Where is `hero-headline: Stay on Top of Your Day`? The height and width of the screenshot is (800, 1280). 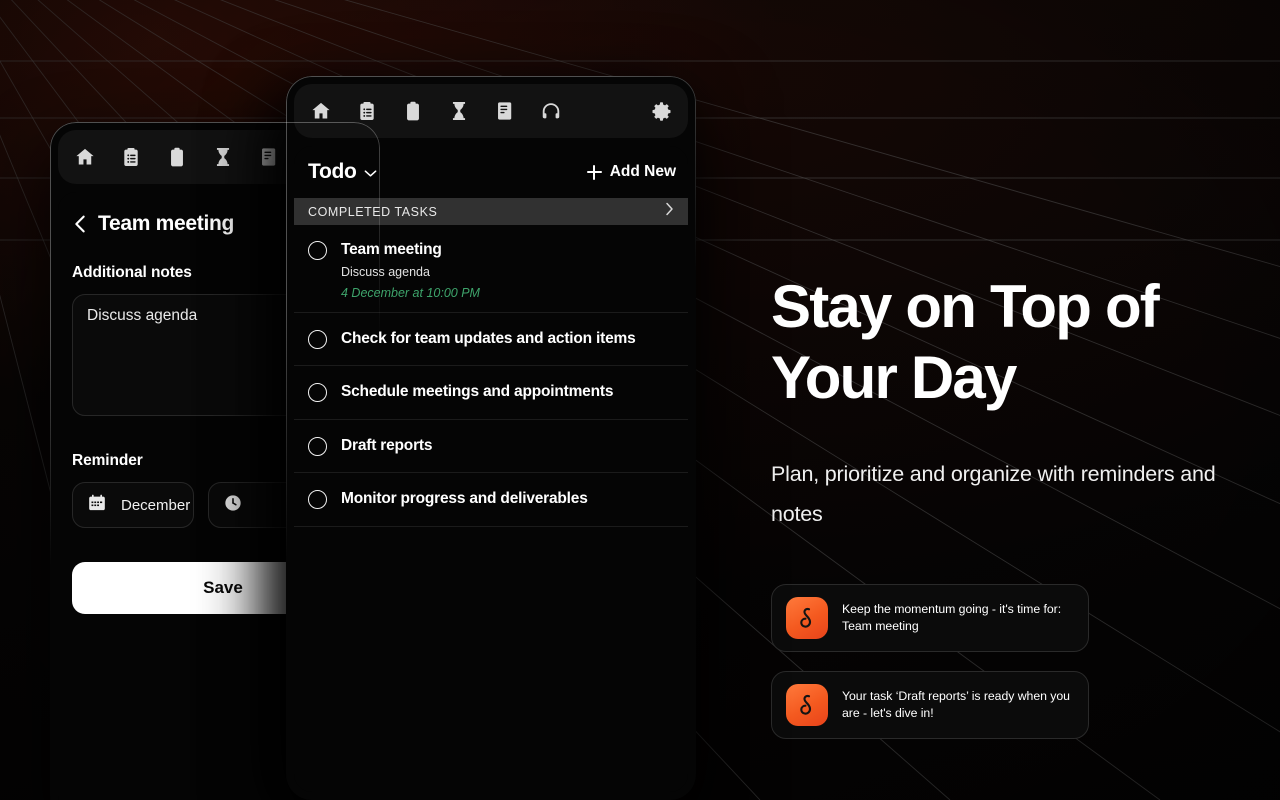 hero-headline: Stay on Top of Your Day is located at coordinates (1006, 343).